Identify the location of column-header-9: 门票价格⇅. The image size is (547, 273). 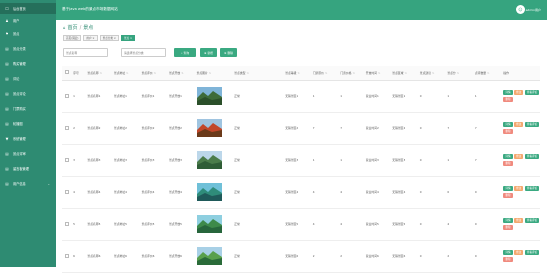
(350, 73).